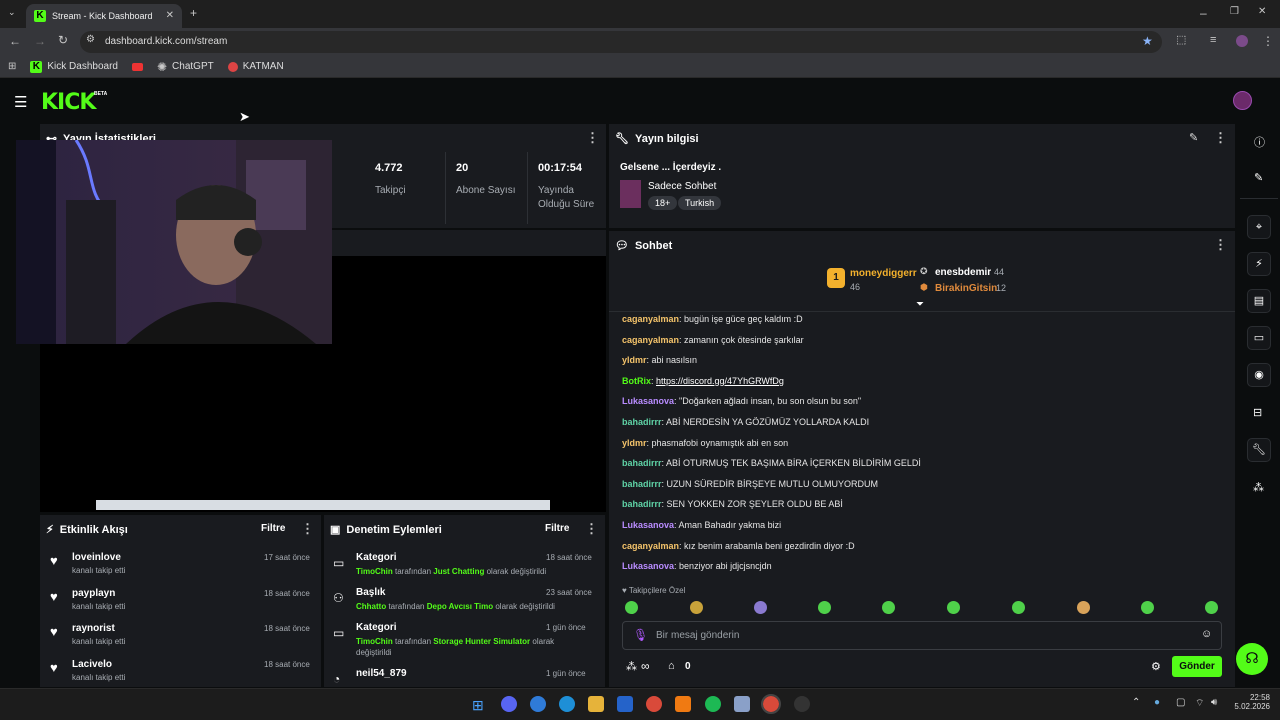 This screenshot has height=720, width=1280. Describe the element at coordinates (15, 41) in the screenshot. I see `back-icon: ←` at that location.